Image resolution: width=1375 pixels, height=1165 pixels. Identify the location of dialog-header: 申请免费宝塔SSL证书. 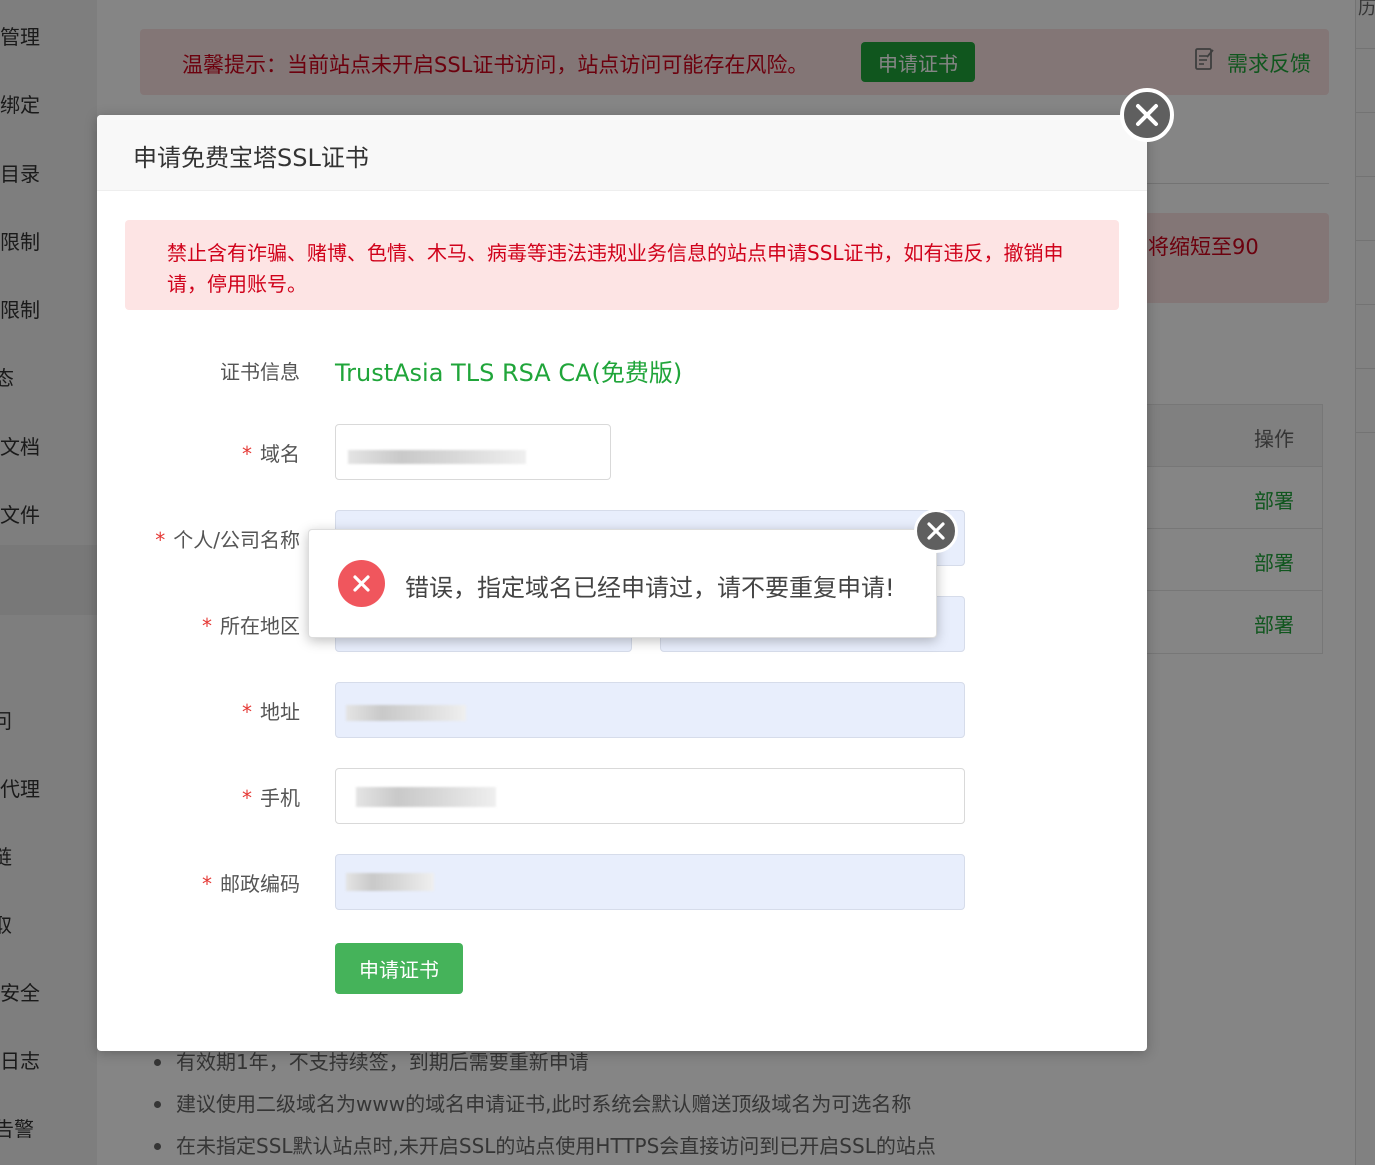
(622, 153).